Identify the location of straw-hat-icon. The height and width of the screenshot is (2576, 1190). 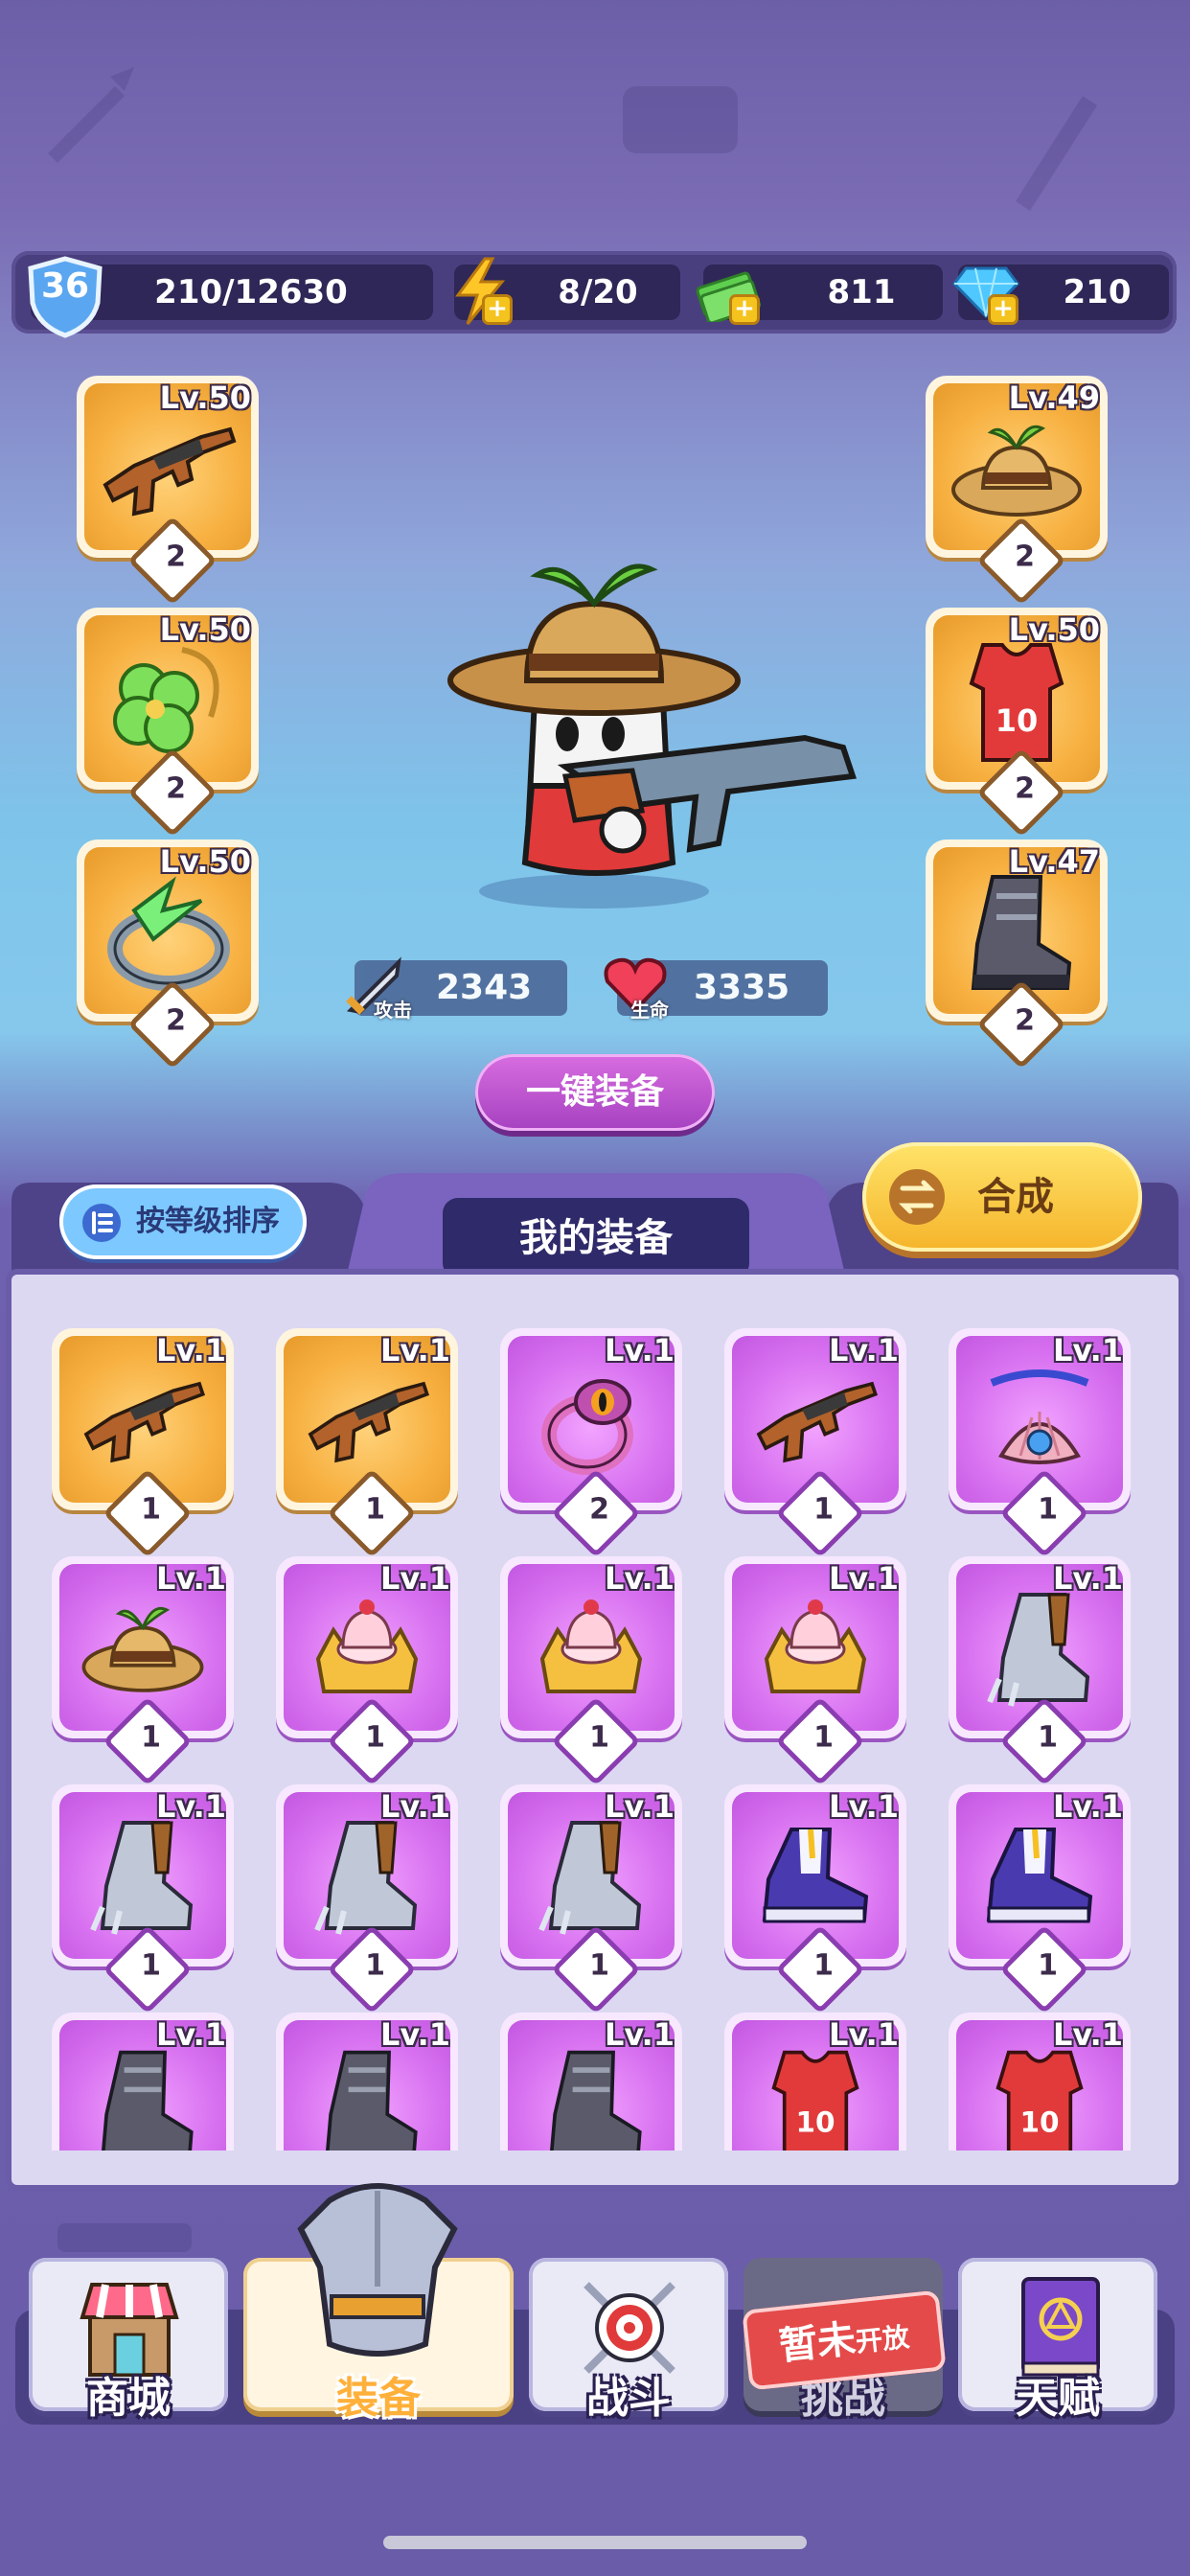
(143, 1651).